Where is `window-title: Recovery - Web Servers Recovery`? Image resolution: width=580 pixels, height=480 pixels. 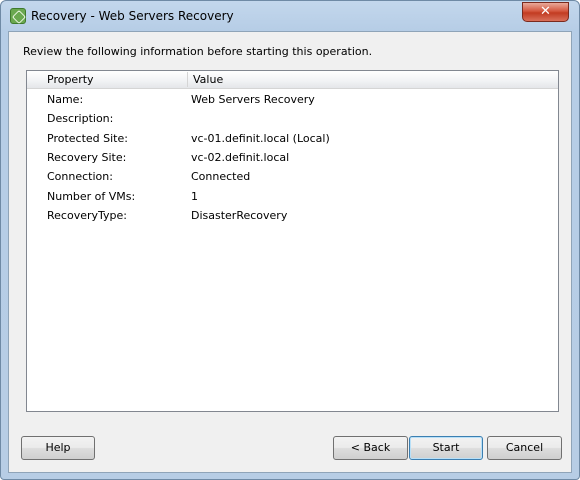 window-title: Recovery - Web Servers Recovery is located at coordinates (132, 16).